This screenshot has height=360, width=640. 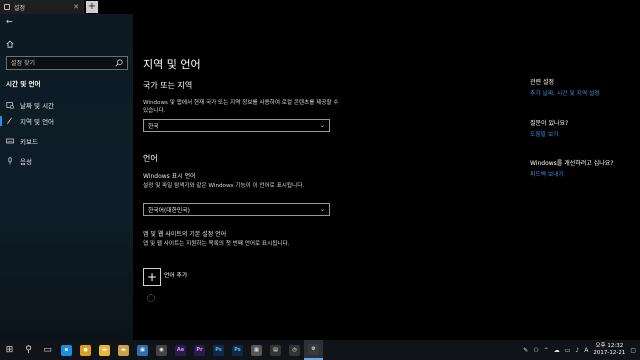 I want to click on sidebar-item-label: 키보드, so click(x=29, y=142).